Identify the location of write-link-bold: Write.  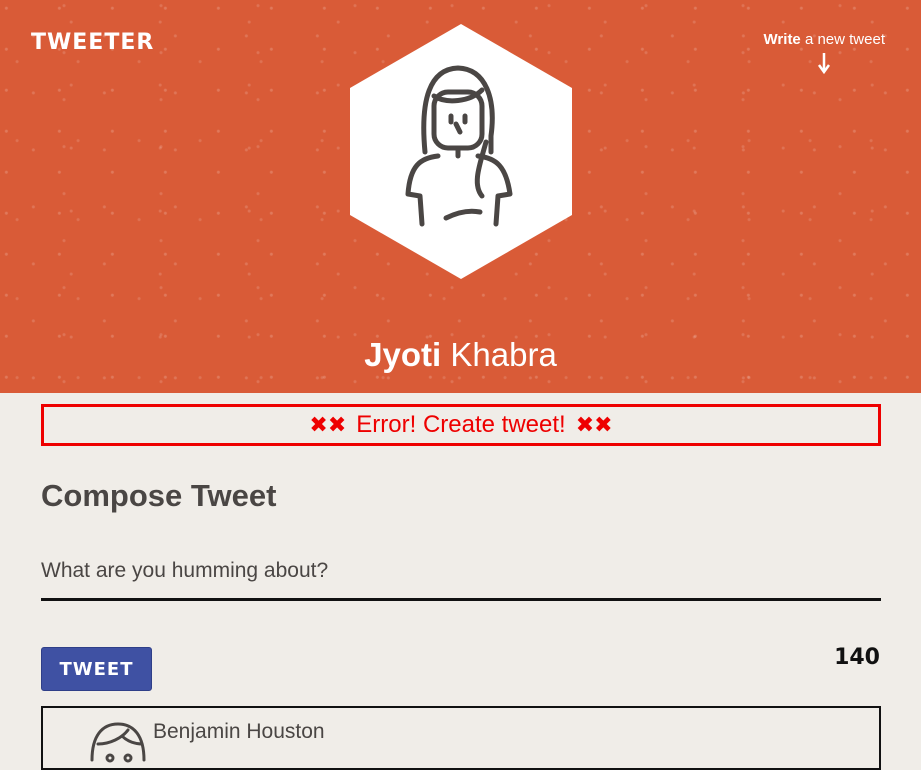
(782, 39).